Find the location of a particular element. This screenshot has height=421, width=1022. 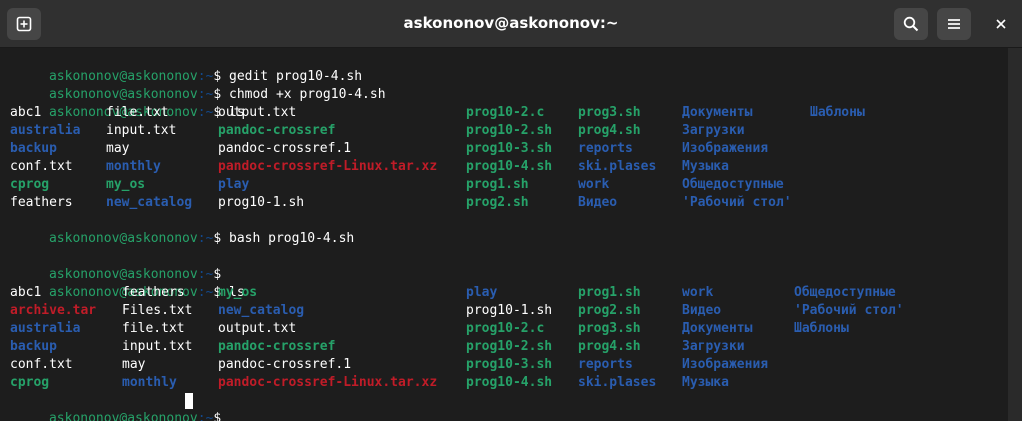

ls-entry: new_catalog is located at coordinates (149, 202).